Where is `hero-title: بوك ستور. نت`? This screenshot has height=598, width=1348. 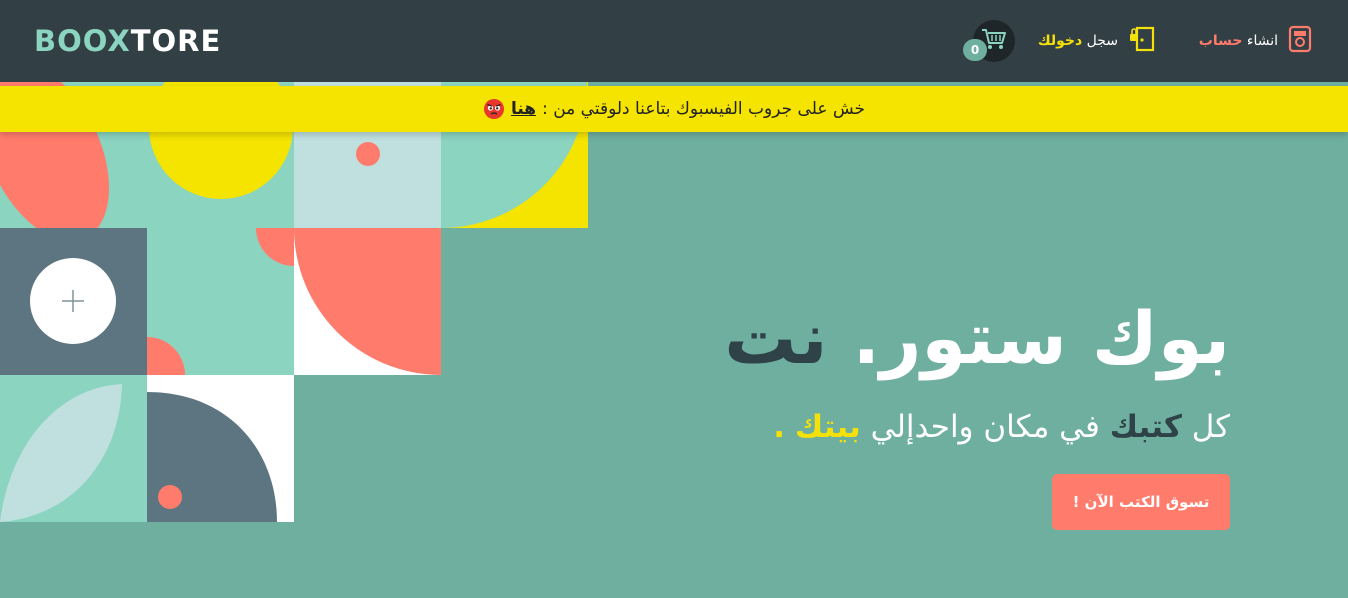
hero-title: بوك ستور. نت is located at coordinates (977, 338).